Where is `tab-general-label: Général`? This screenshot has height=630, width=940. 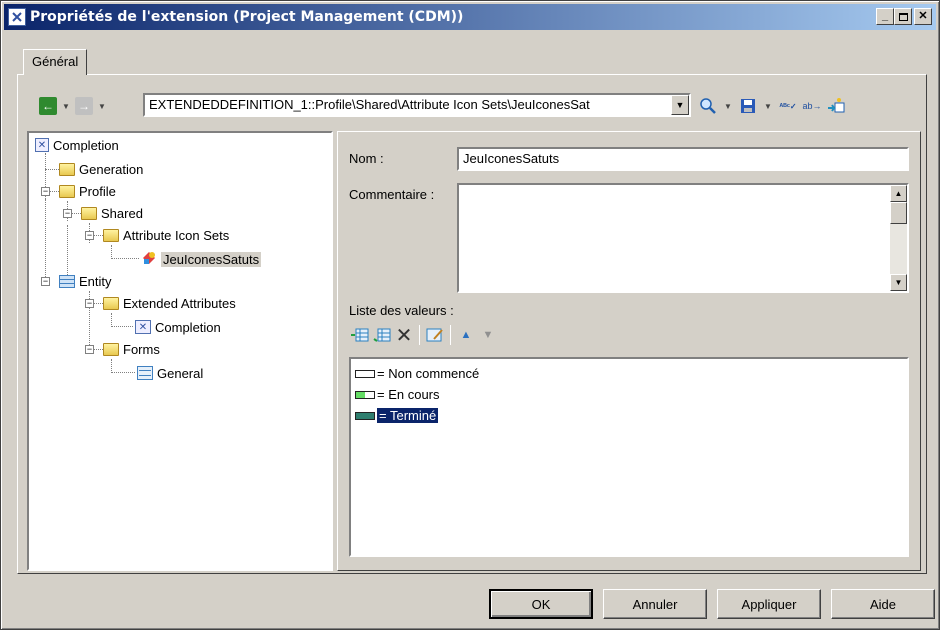
tab-general-label: Général is located at coordinates (55, 61).